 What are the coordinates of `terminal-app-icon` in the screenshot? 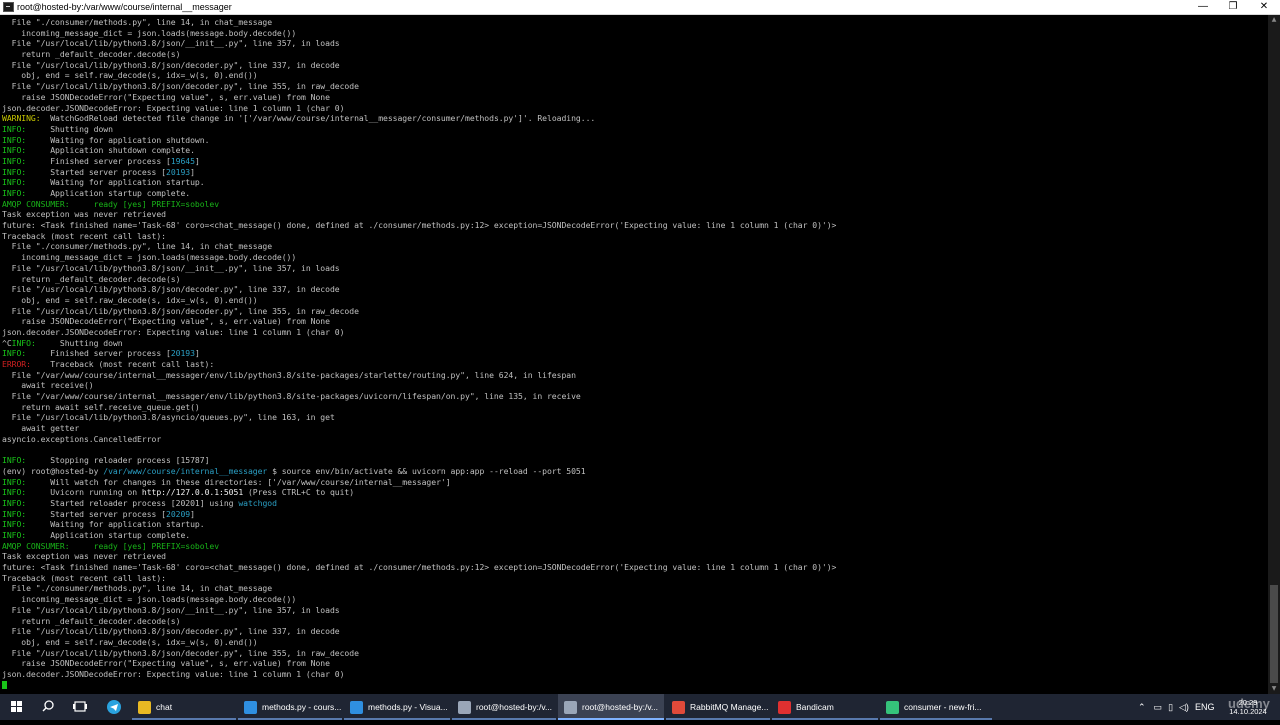 It's located at (8, 7).